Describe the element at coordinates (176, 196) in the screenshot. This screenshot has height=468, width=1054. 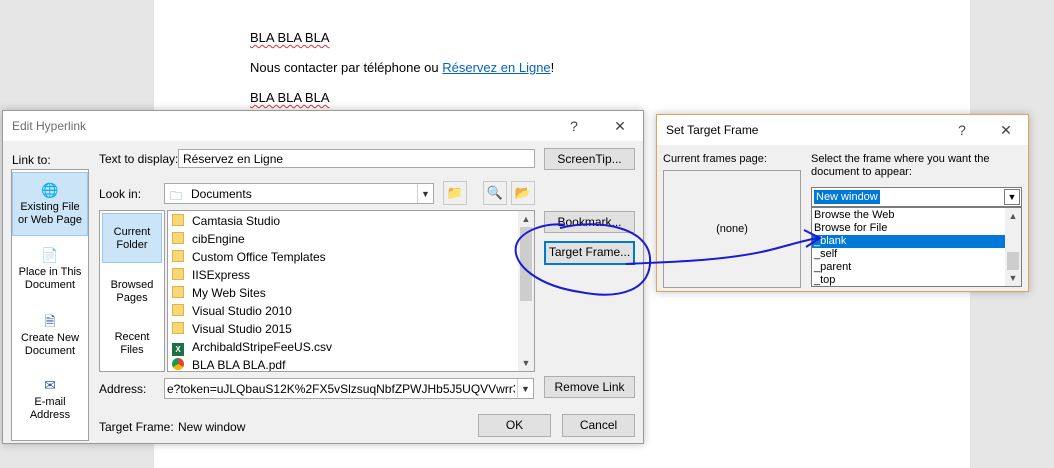
I see `documents-folder-icon: 🗀` at that location.